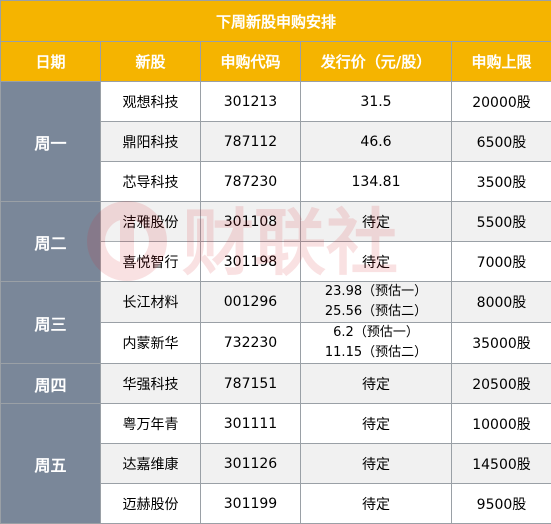 The height and width of the screenshot is (524, 551). Describe the element at coordinates (251, 102) in the screenshot. I see `stock-code: 301213` at that location.